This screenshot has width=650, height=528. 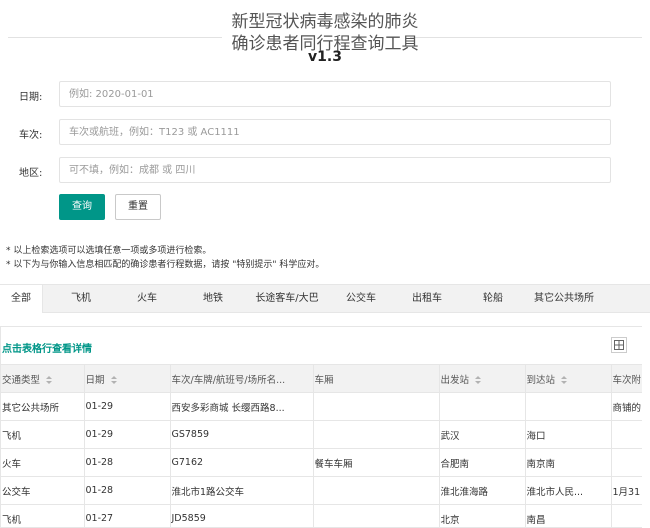 I want to click on table-cell: 海口, so click(x=568, y=434).